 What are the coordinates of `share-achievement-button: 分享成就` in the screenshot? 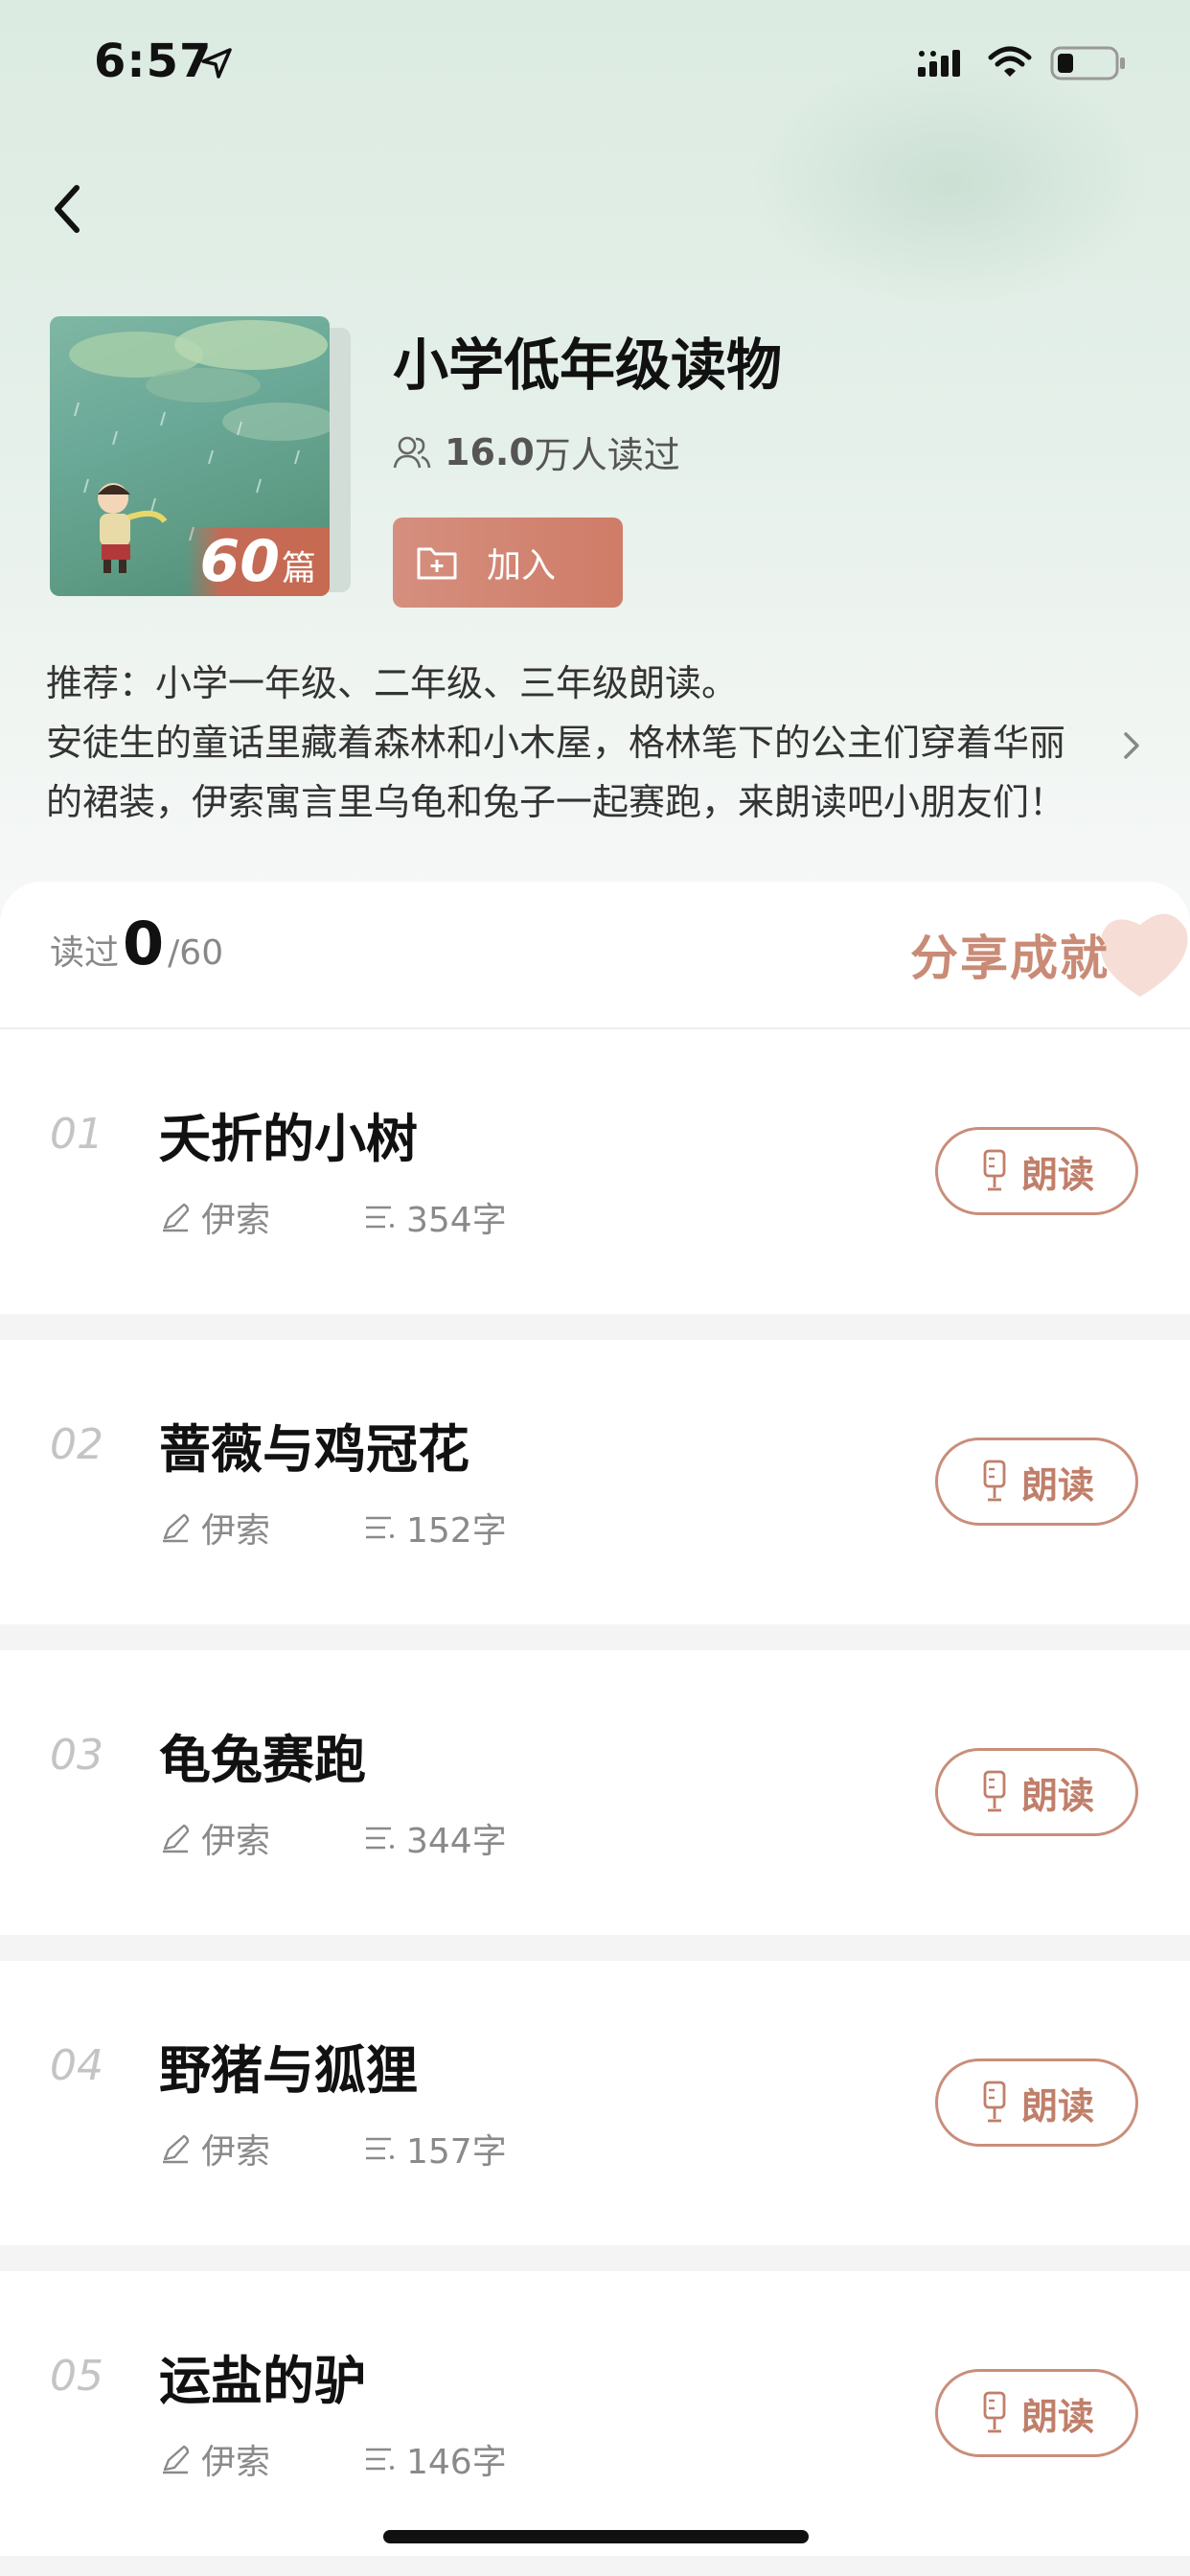 It's located at (1010, 954).